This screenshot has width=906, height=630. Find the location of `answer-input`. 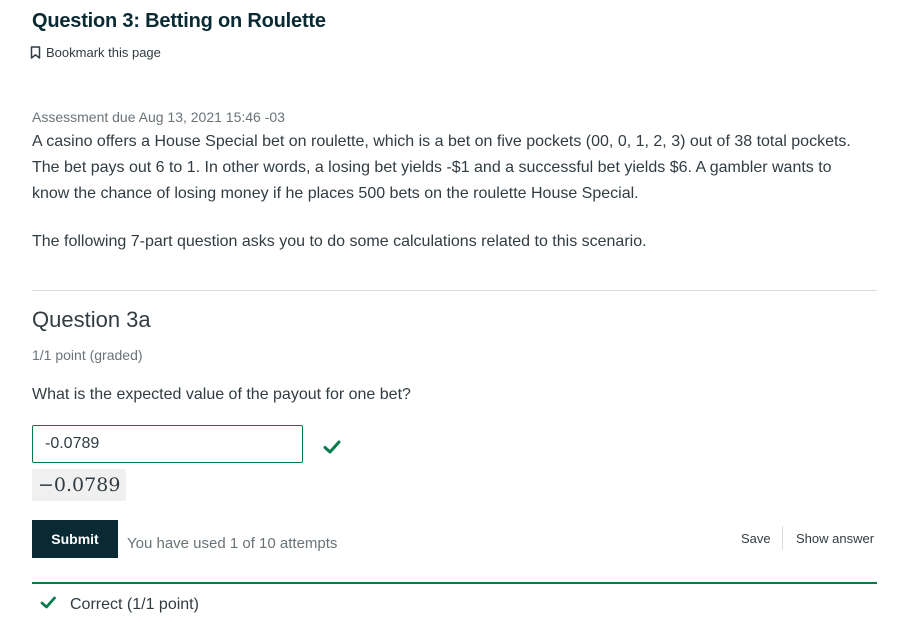

answer-input is located at coordinates (167, 444).